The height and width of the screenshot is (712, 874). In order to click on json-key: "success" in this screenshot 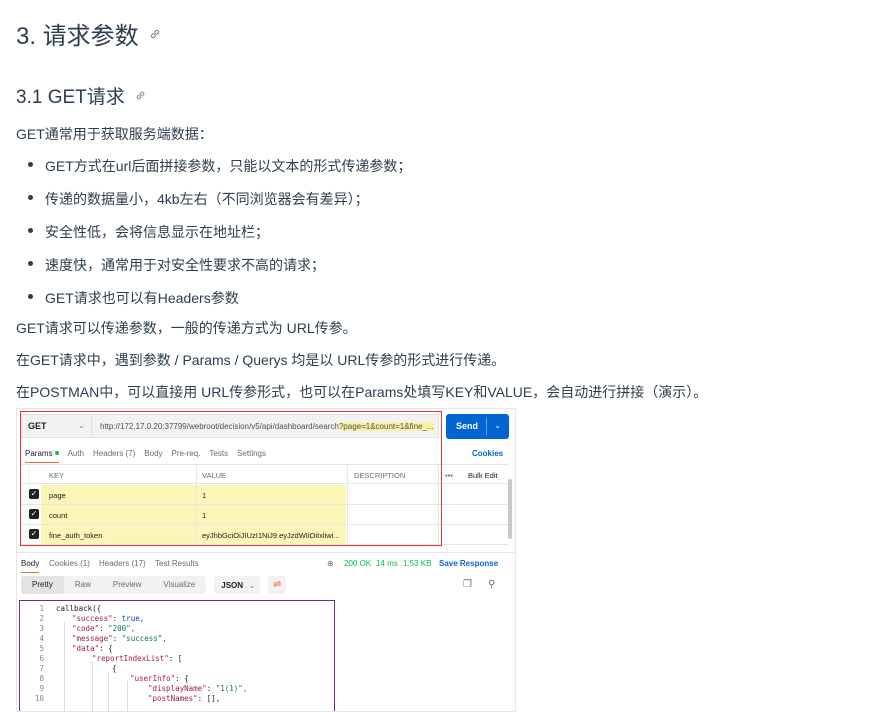, I will do `click(92, 618)`.